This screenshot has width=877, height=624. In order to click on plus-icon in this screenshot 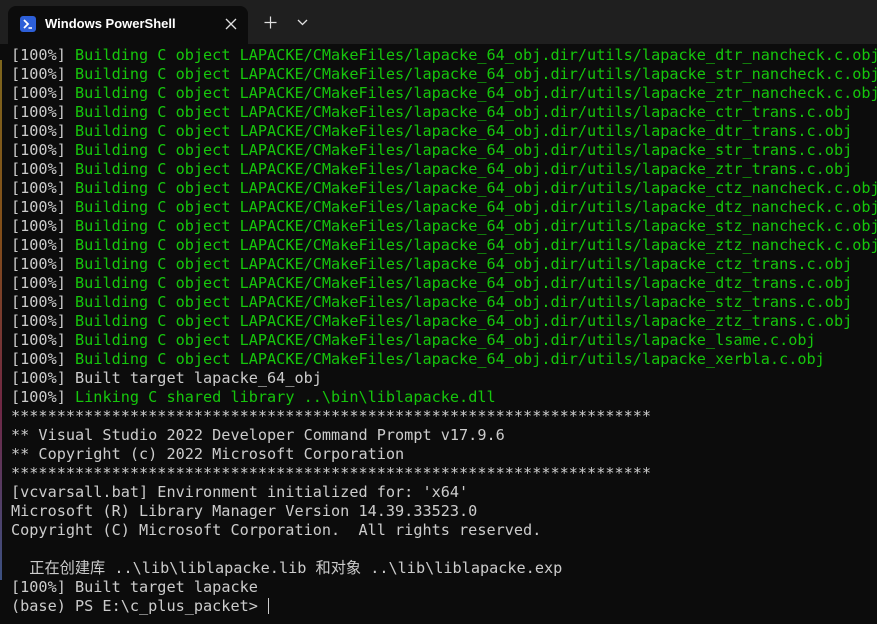, I will do `click(270, 22)`.